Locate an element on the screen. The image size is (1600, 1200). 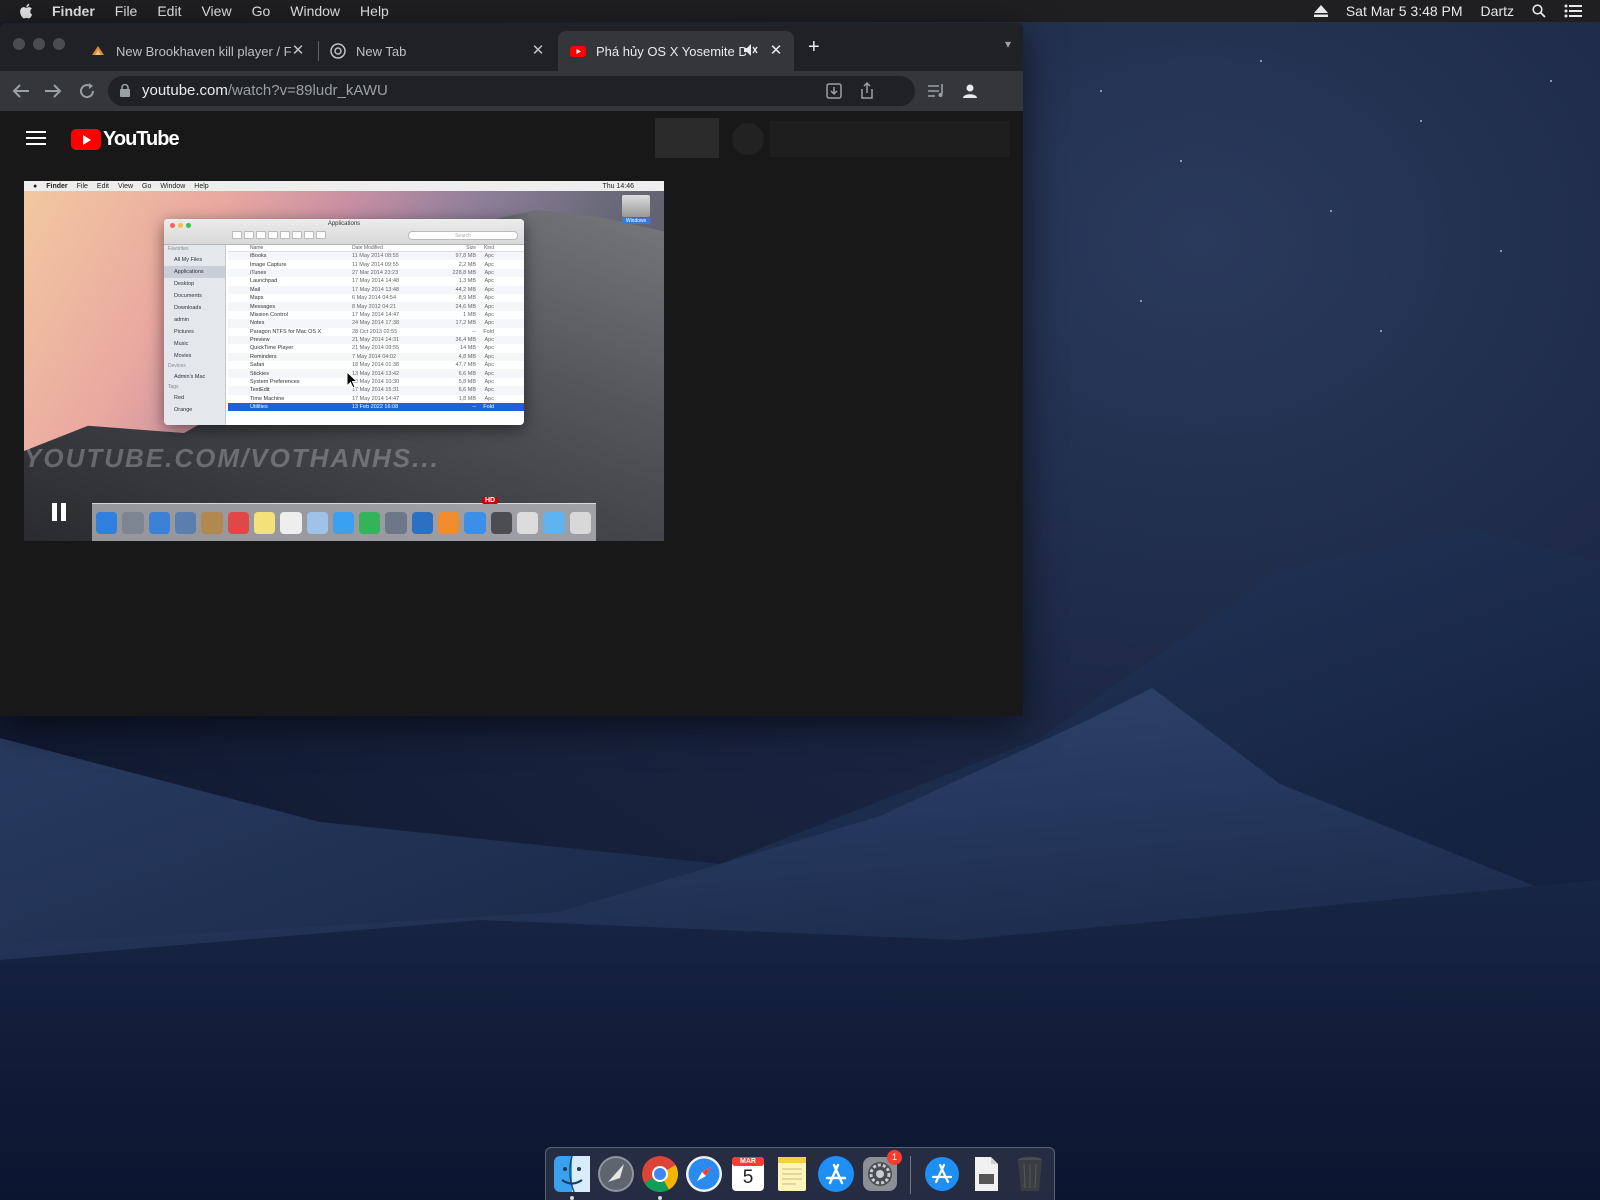
hd-badge: HD is located at coordinates (490, 500).